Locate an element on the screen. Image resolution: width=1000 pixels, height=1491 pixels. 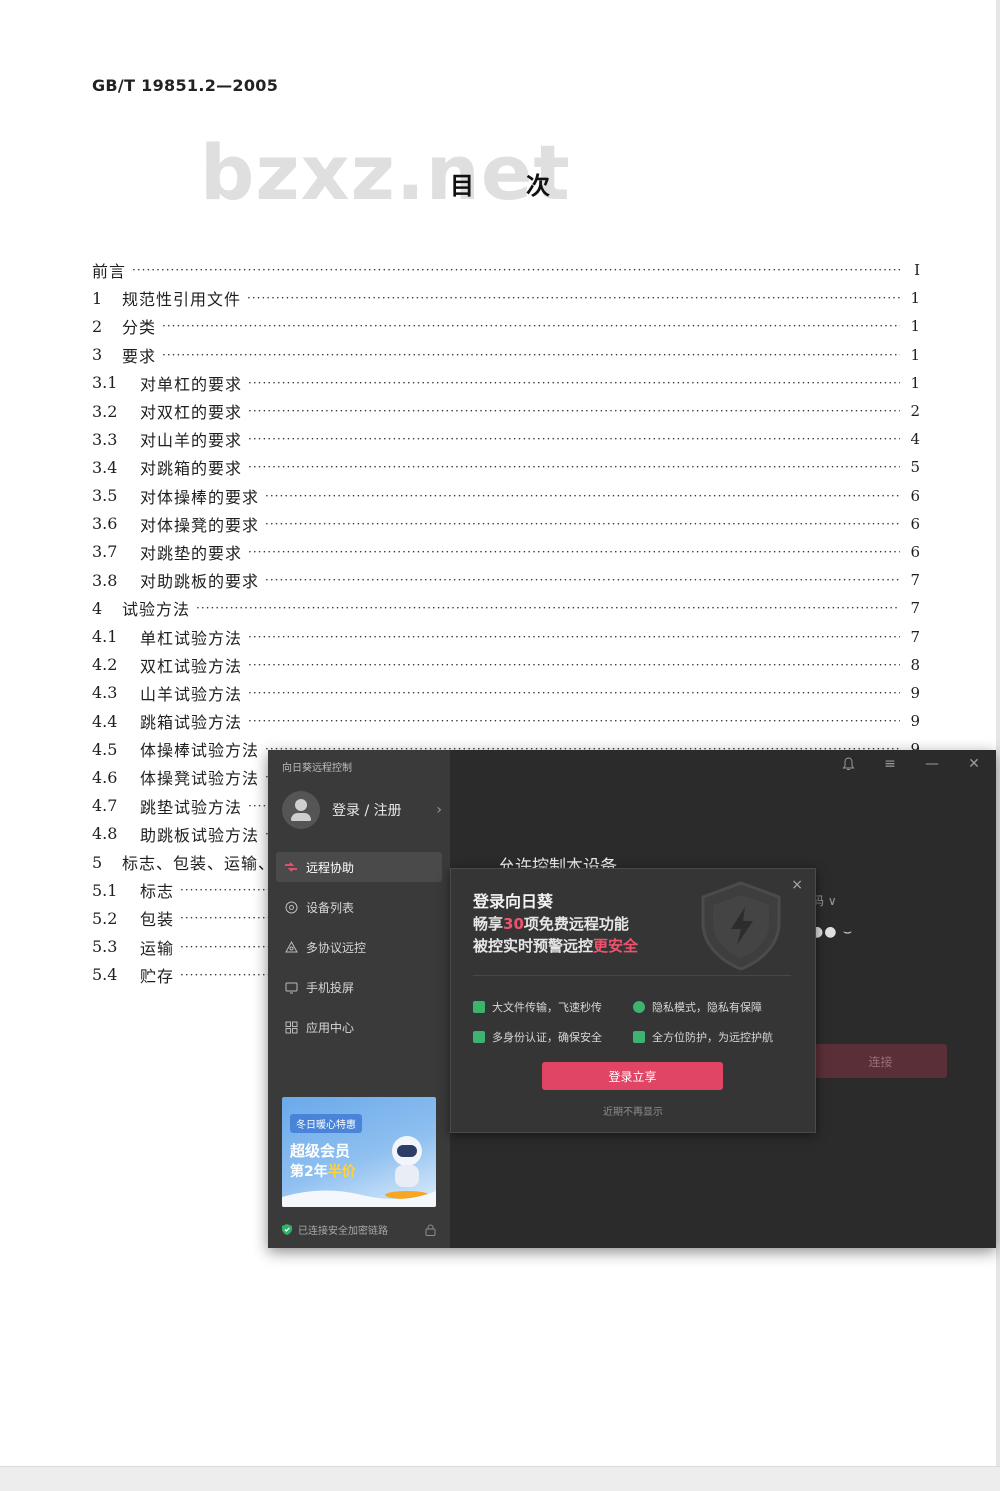
toc-entry-title: 对体操凳的要求 is located at coordinates (200, 525).